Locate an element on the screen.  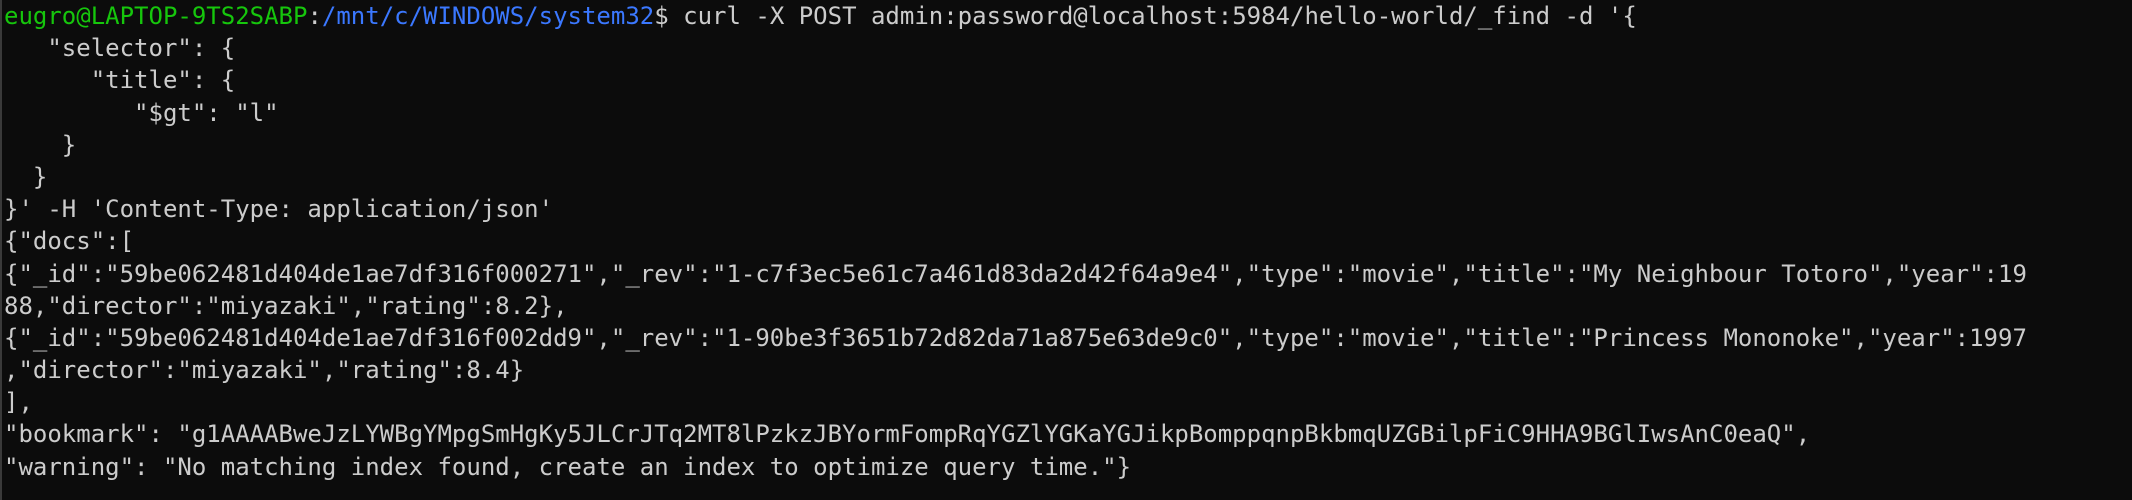
output-line: {"docs":[ is located at coordinates (69, 241).